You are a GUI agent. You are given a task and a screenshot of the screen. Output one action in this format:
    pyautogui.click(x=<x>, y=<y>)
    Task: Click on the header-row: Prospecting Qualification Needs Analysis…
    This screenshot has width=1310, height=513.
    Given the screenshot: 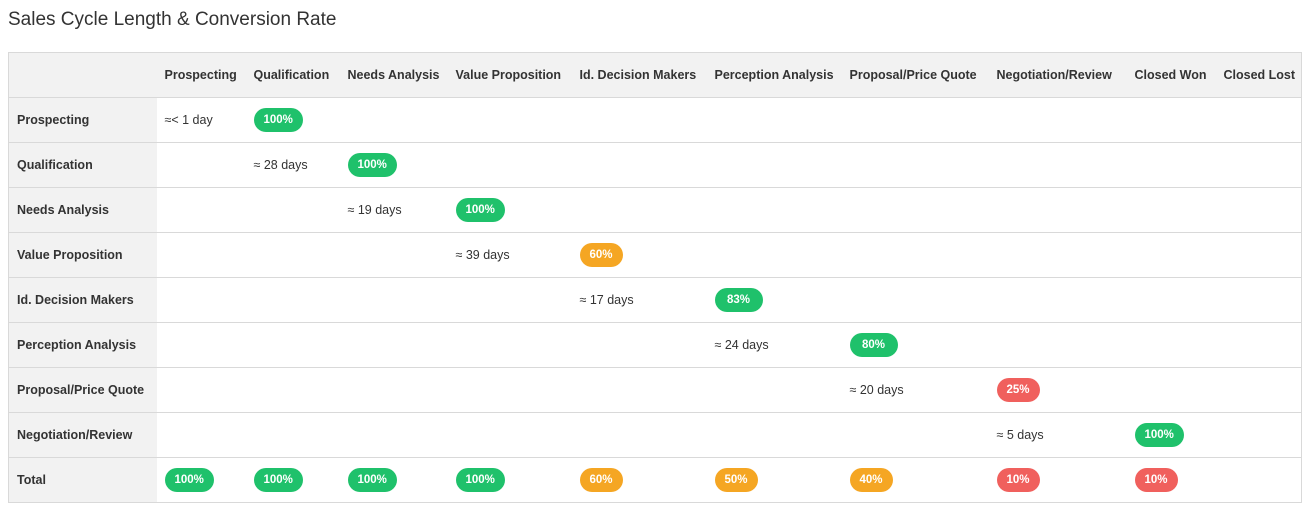 What is the action you would take?
    pyautogui.click(x=655, y=75)
    